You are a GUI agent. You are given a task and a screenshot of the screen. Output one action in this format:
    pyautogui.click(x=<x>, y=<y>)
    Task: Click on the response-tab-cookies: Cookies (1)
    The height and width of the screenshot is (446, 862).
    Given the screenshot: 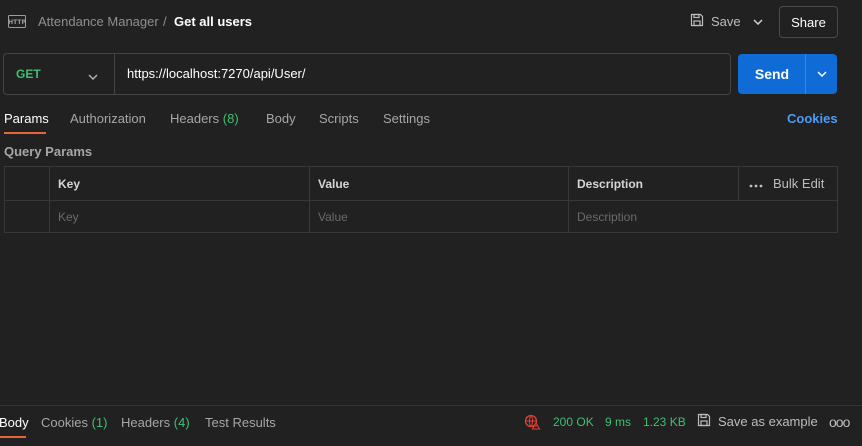 What is the action you would take?
    pyautogui.click(x=74, y=422)
    